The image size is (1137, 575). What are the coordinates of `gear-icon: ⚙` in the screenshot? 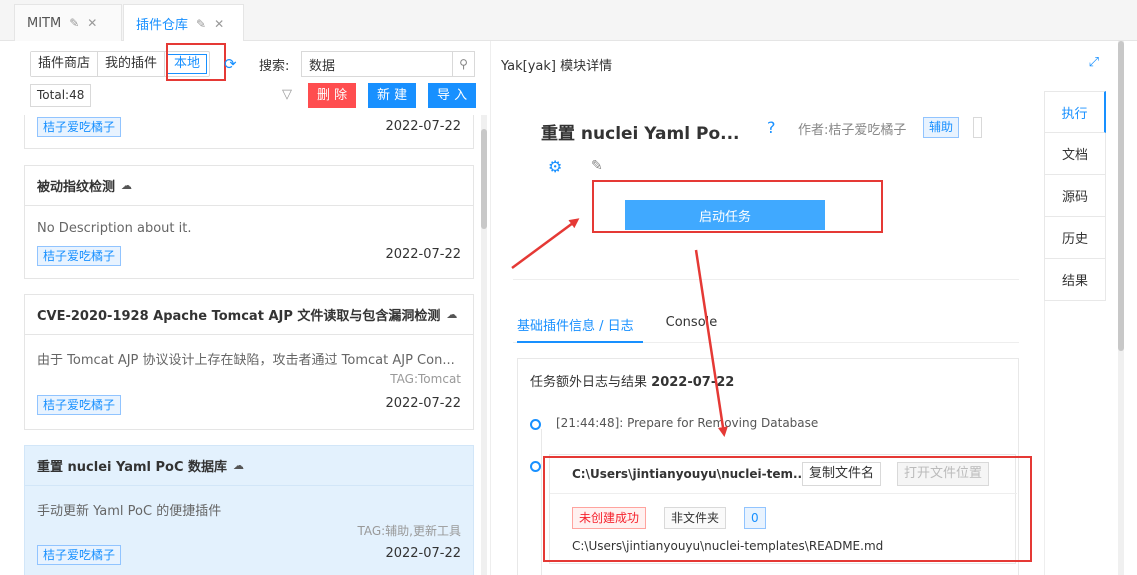 It's located at (555, 166).